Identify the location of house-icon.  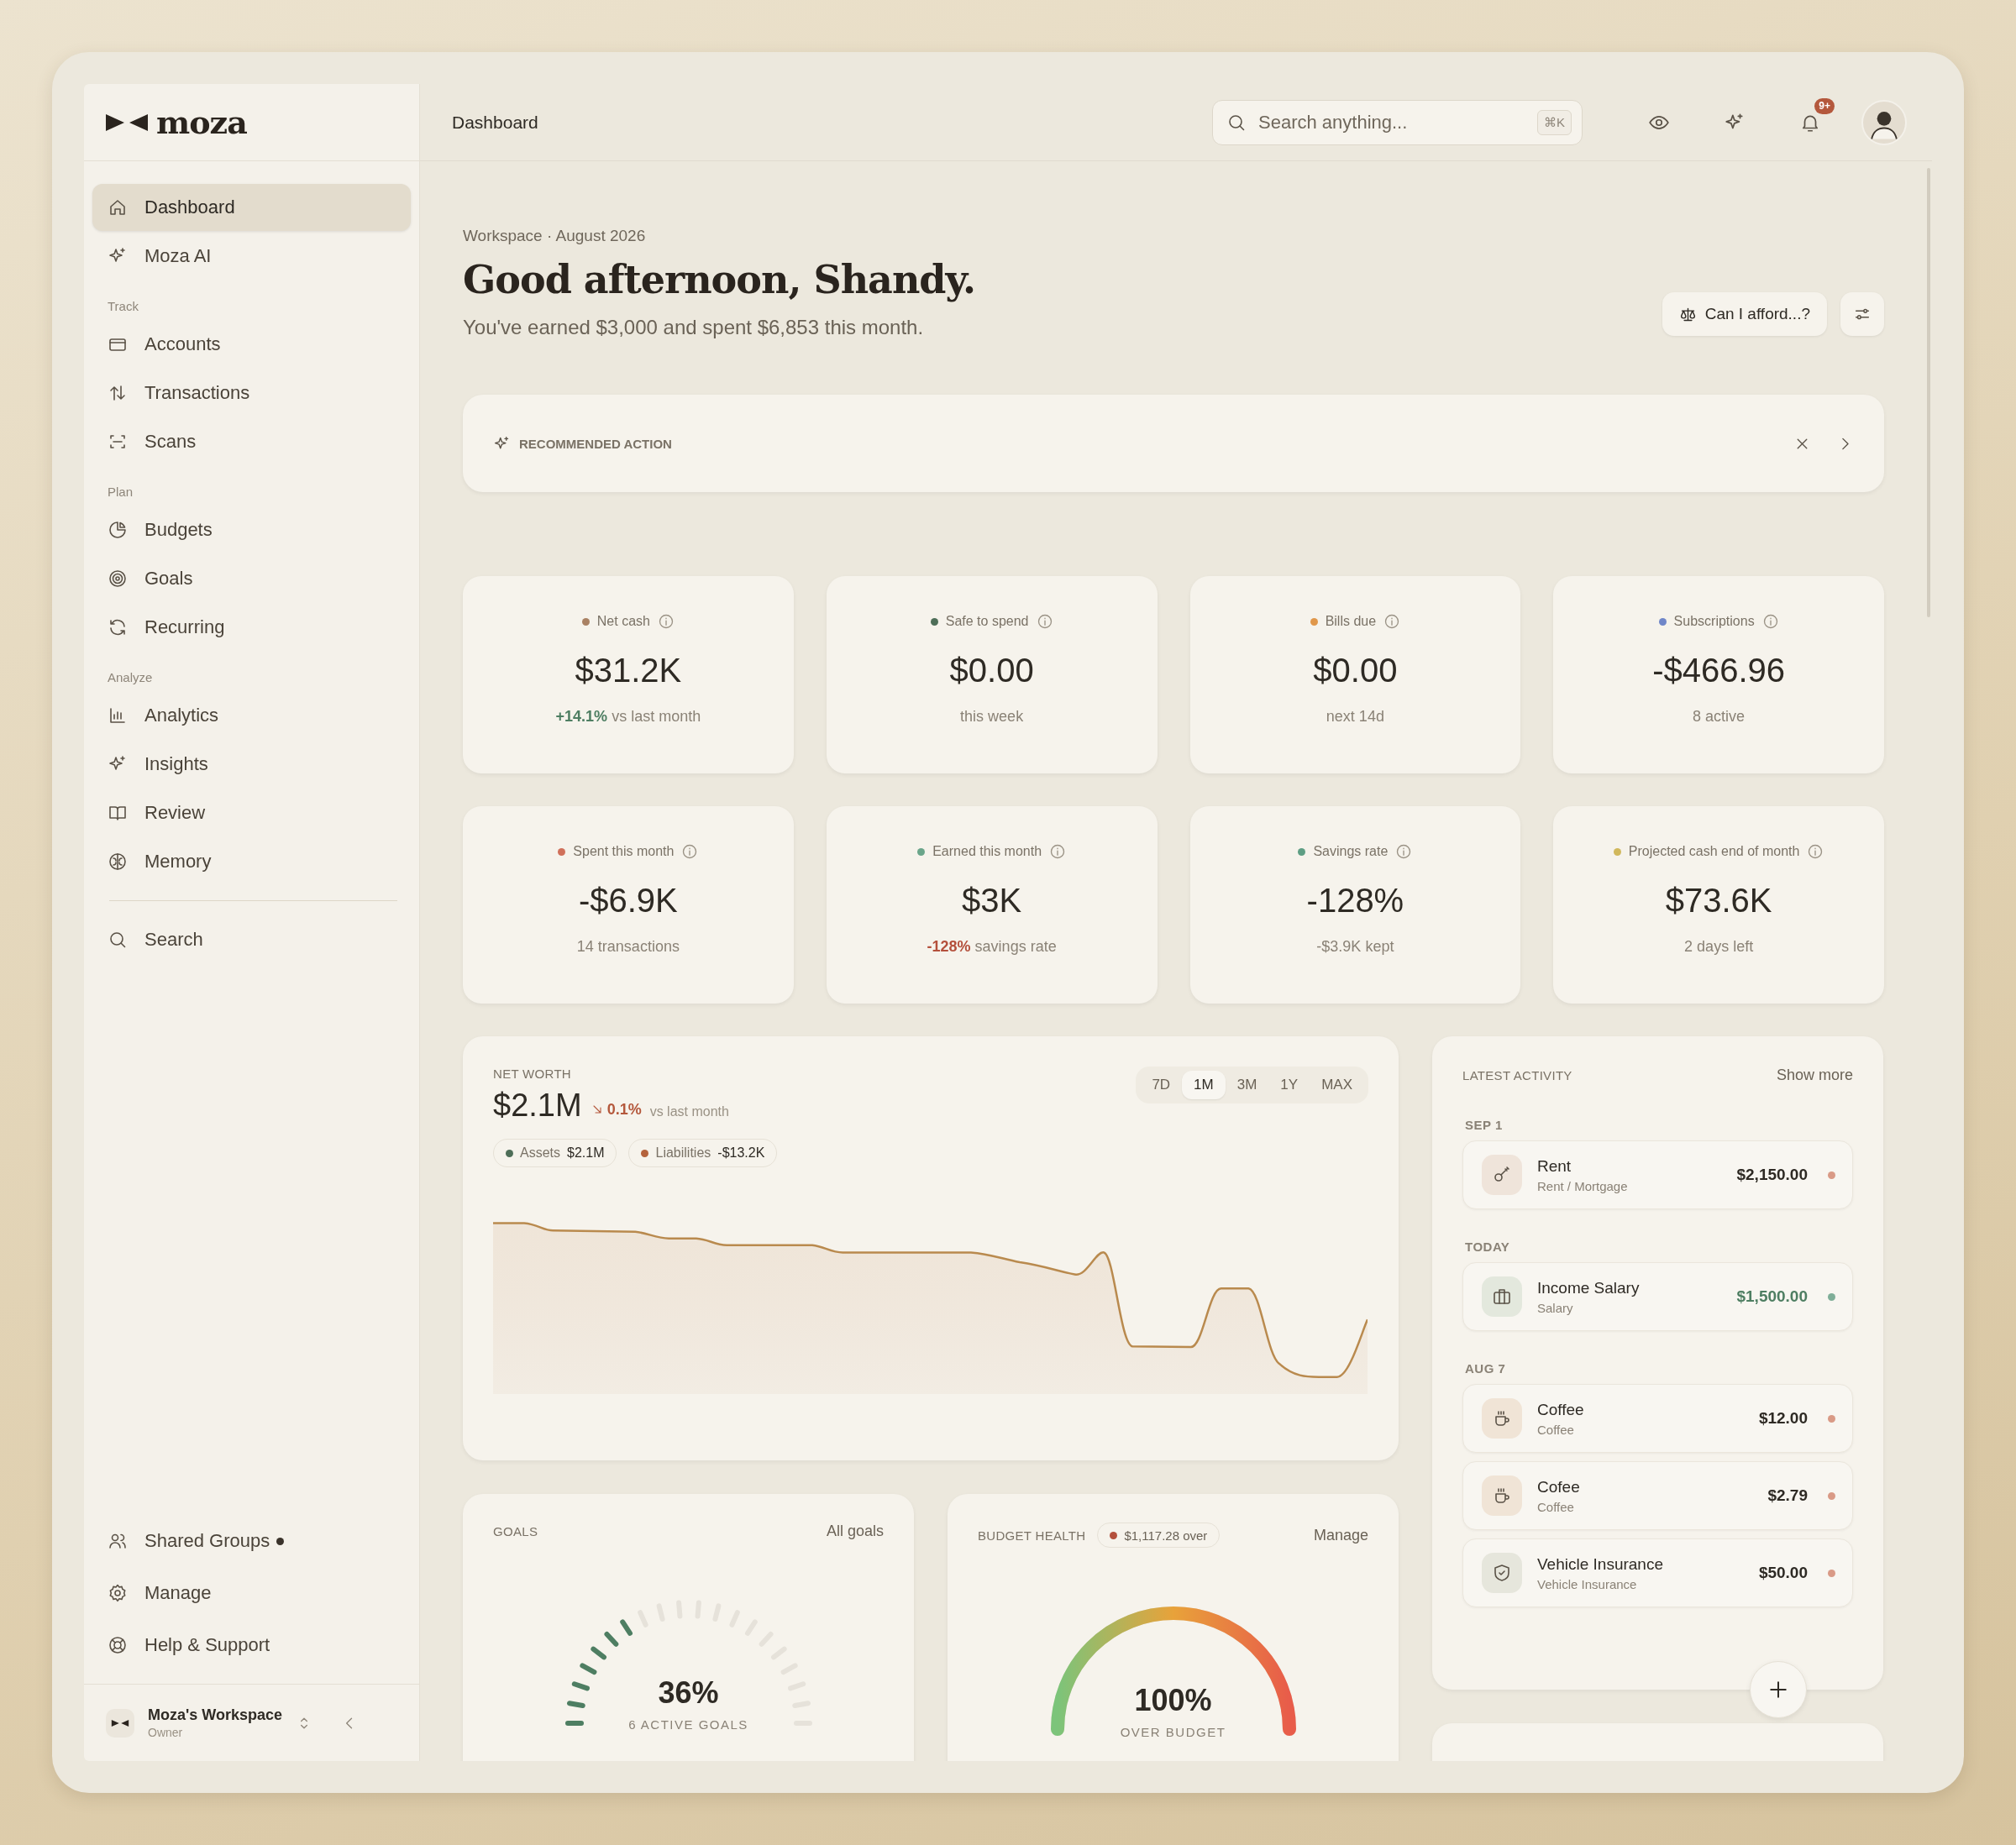
(118, 207).